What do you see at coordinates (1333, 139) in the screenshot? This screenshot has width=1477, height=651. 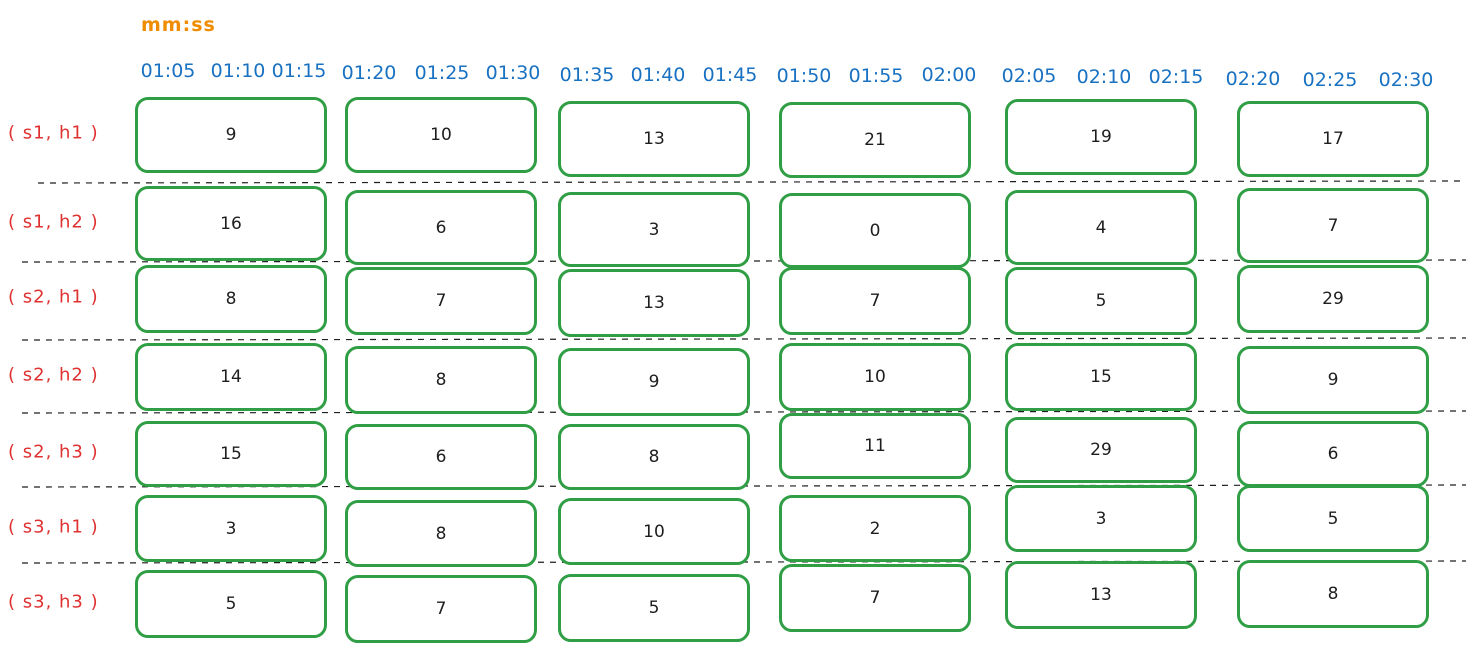 I see `count-cell: 17` at bounding box center [1333, 139].